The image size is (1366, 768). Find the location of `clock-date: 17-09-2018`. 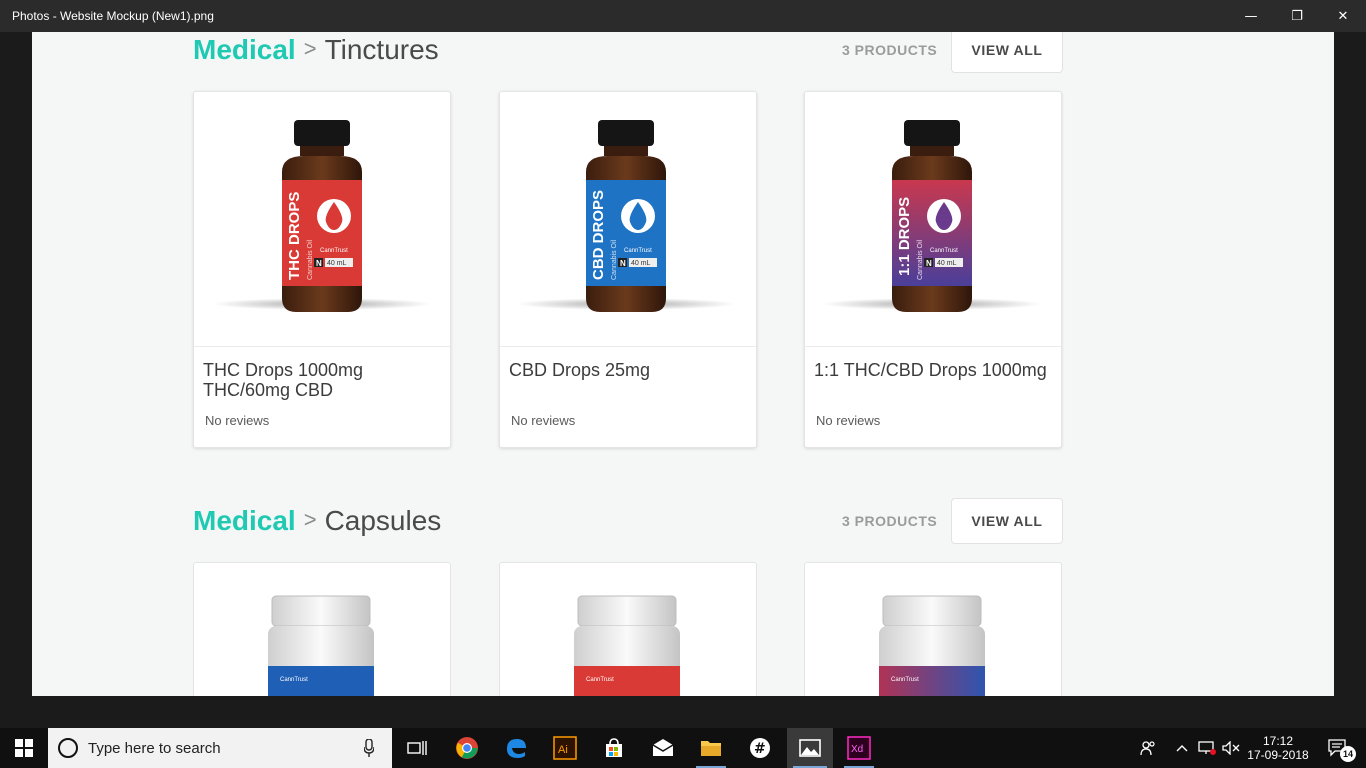

clock-date: 17-09-2018 is located at coordinates (1278, 755).